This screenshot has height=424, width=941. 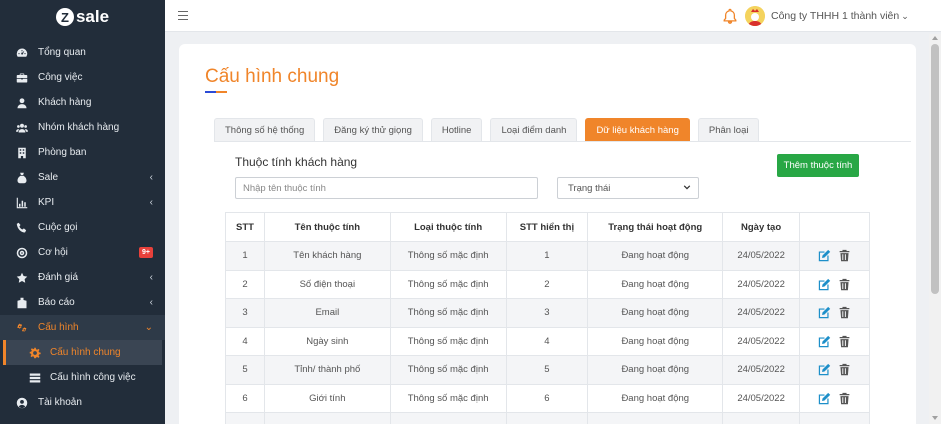 What do you see at coordinates (687, 187) in the screenshot?
I see `chevron-down-icon` at bounding box center [687, 187].